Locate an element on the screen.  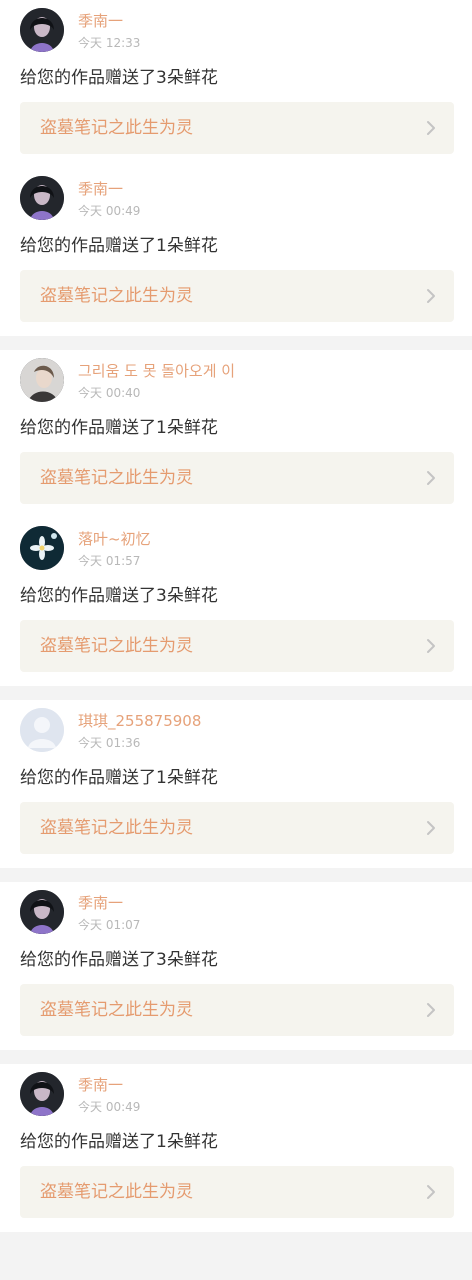
timestamp: 今天 01:57 is located at coordinates (109, 561).